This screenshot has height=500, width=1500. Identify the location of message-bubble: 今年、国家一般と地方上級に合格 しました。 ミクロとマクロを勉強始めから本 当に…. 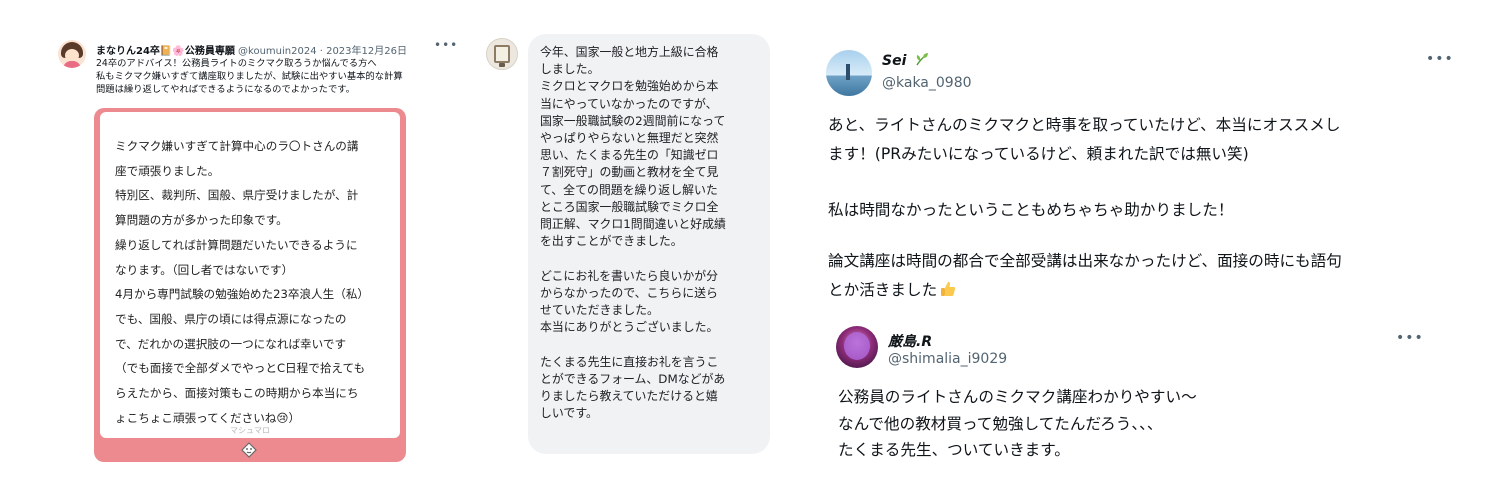
(649, 244).